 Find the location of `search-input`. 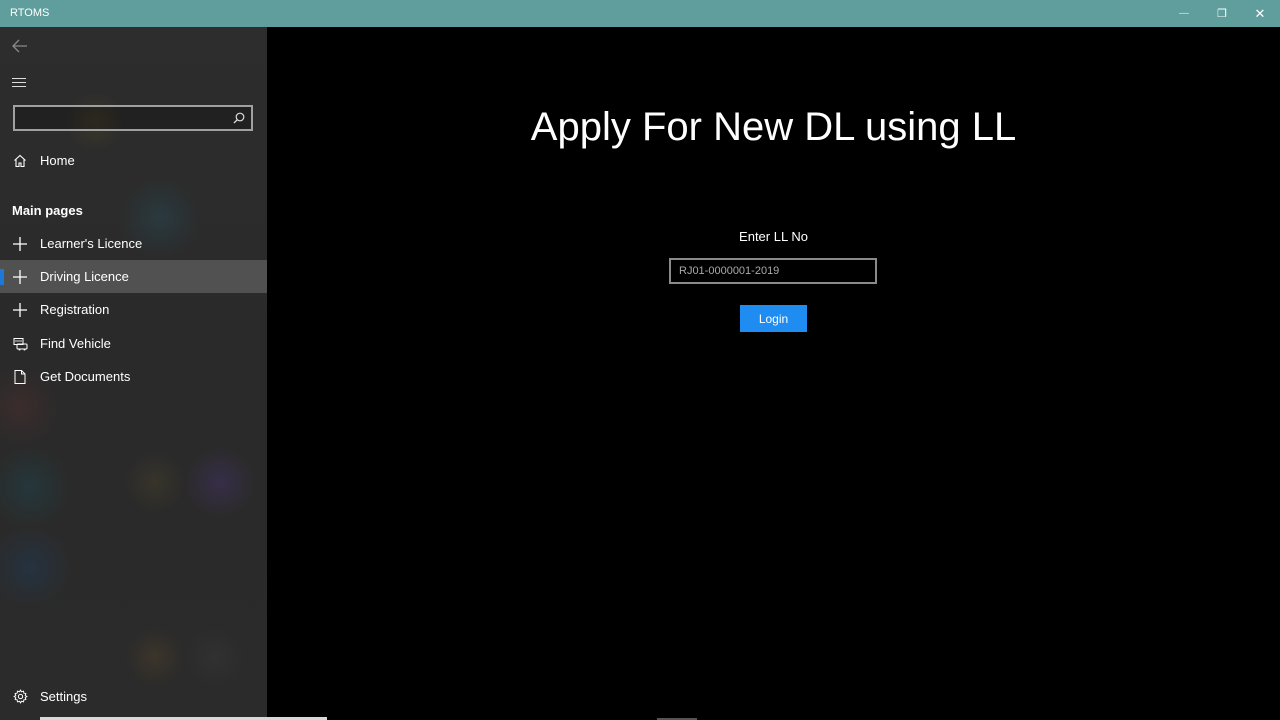

search-input is located at coordinates (120, 118).